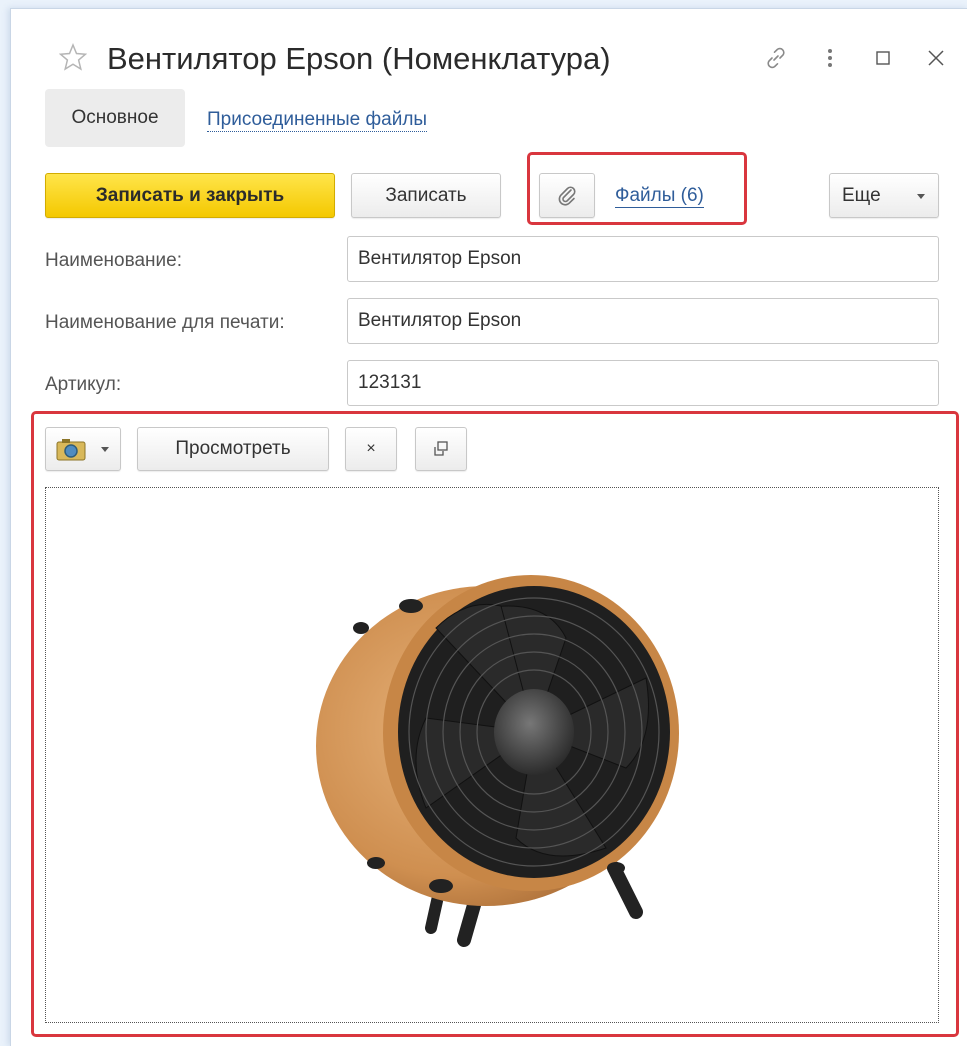  Describe the element at coordinates (830, 58) in the screenshot. I see `more-vertical-icon` at that location.